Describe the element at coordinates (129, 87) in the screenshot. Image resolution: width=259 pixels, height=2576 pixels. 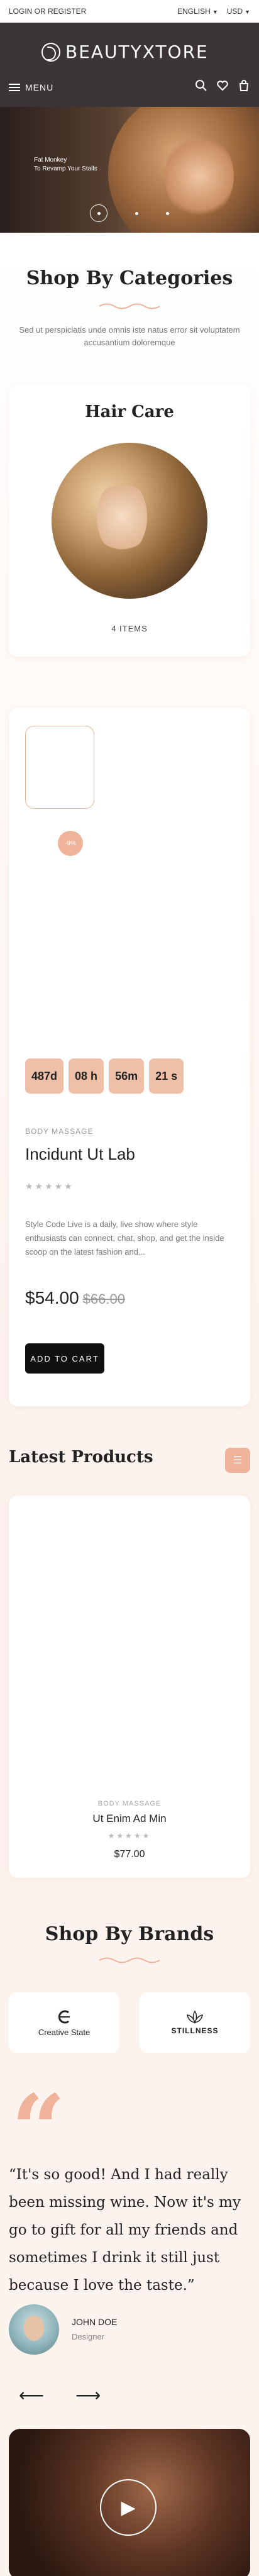
I see `header-nav: MENU` at that location.